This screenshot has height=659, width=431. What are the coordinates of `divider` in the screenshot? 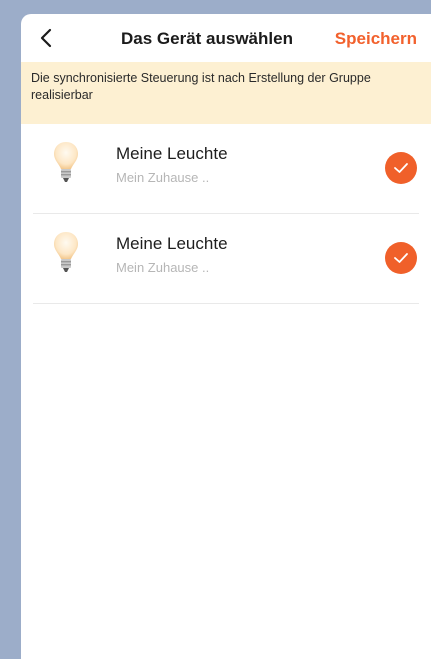 It's located at (226, 303).